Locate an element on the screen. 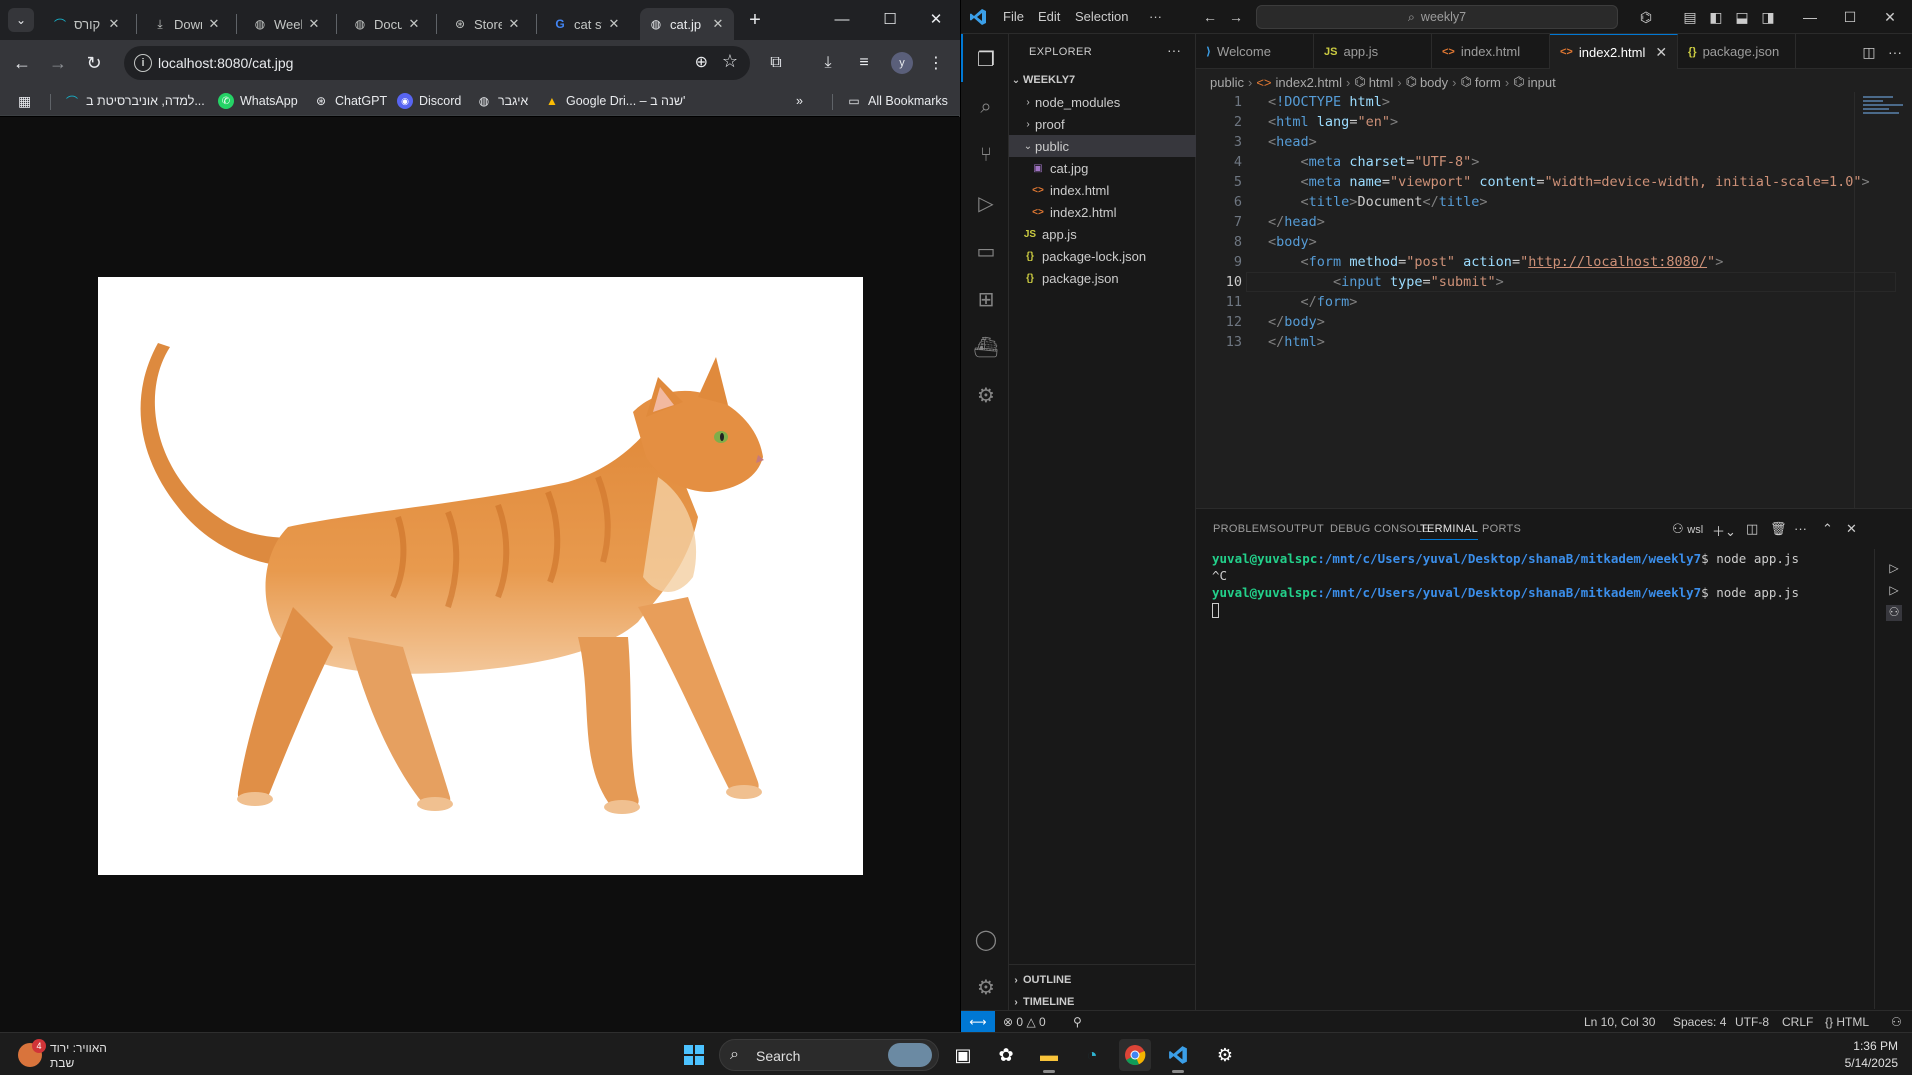 Image resolution: width=1912 pixels, height=1075 pixels. split-editor-icon: ◫ is located at coordinates (1869, 52).